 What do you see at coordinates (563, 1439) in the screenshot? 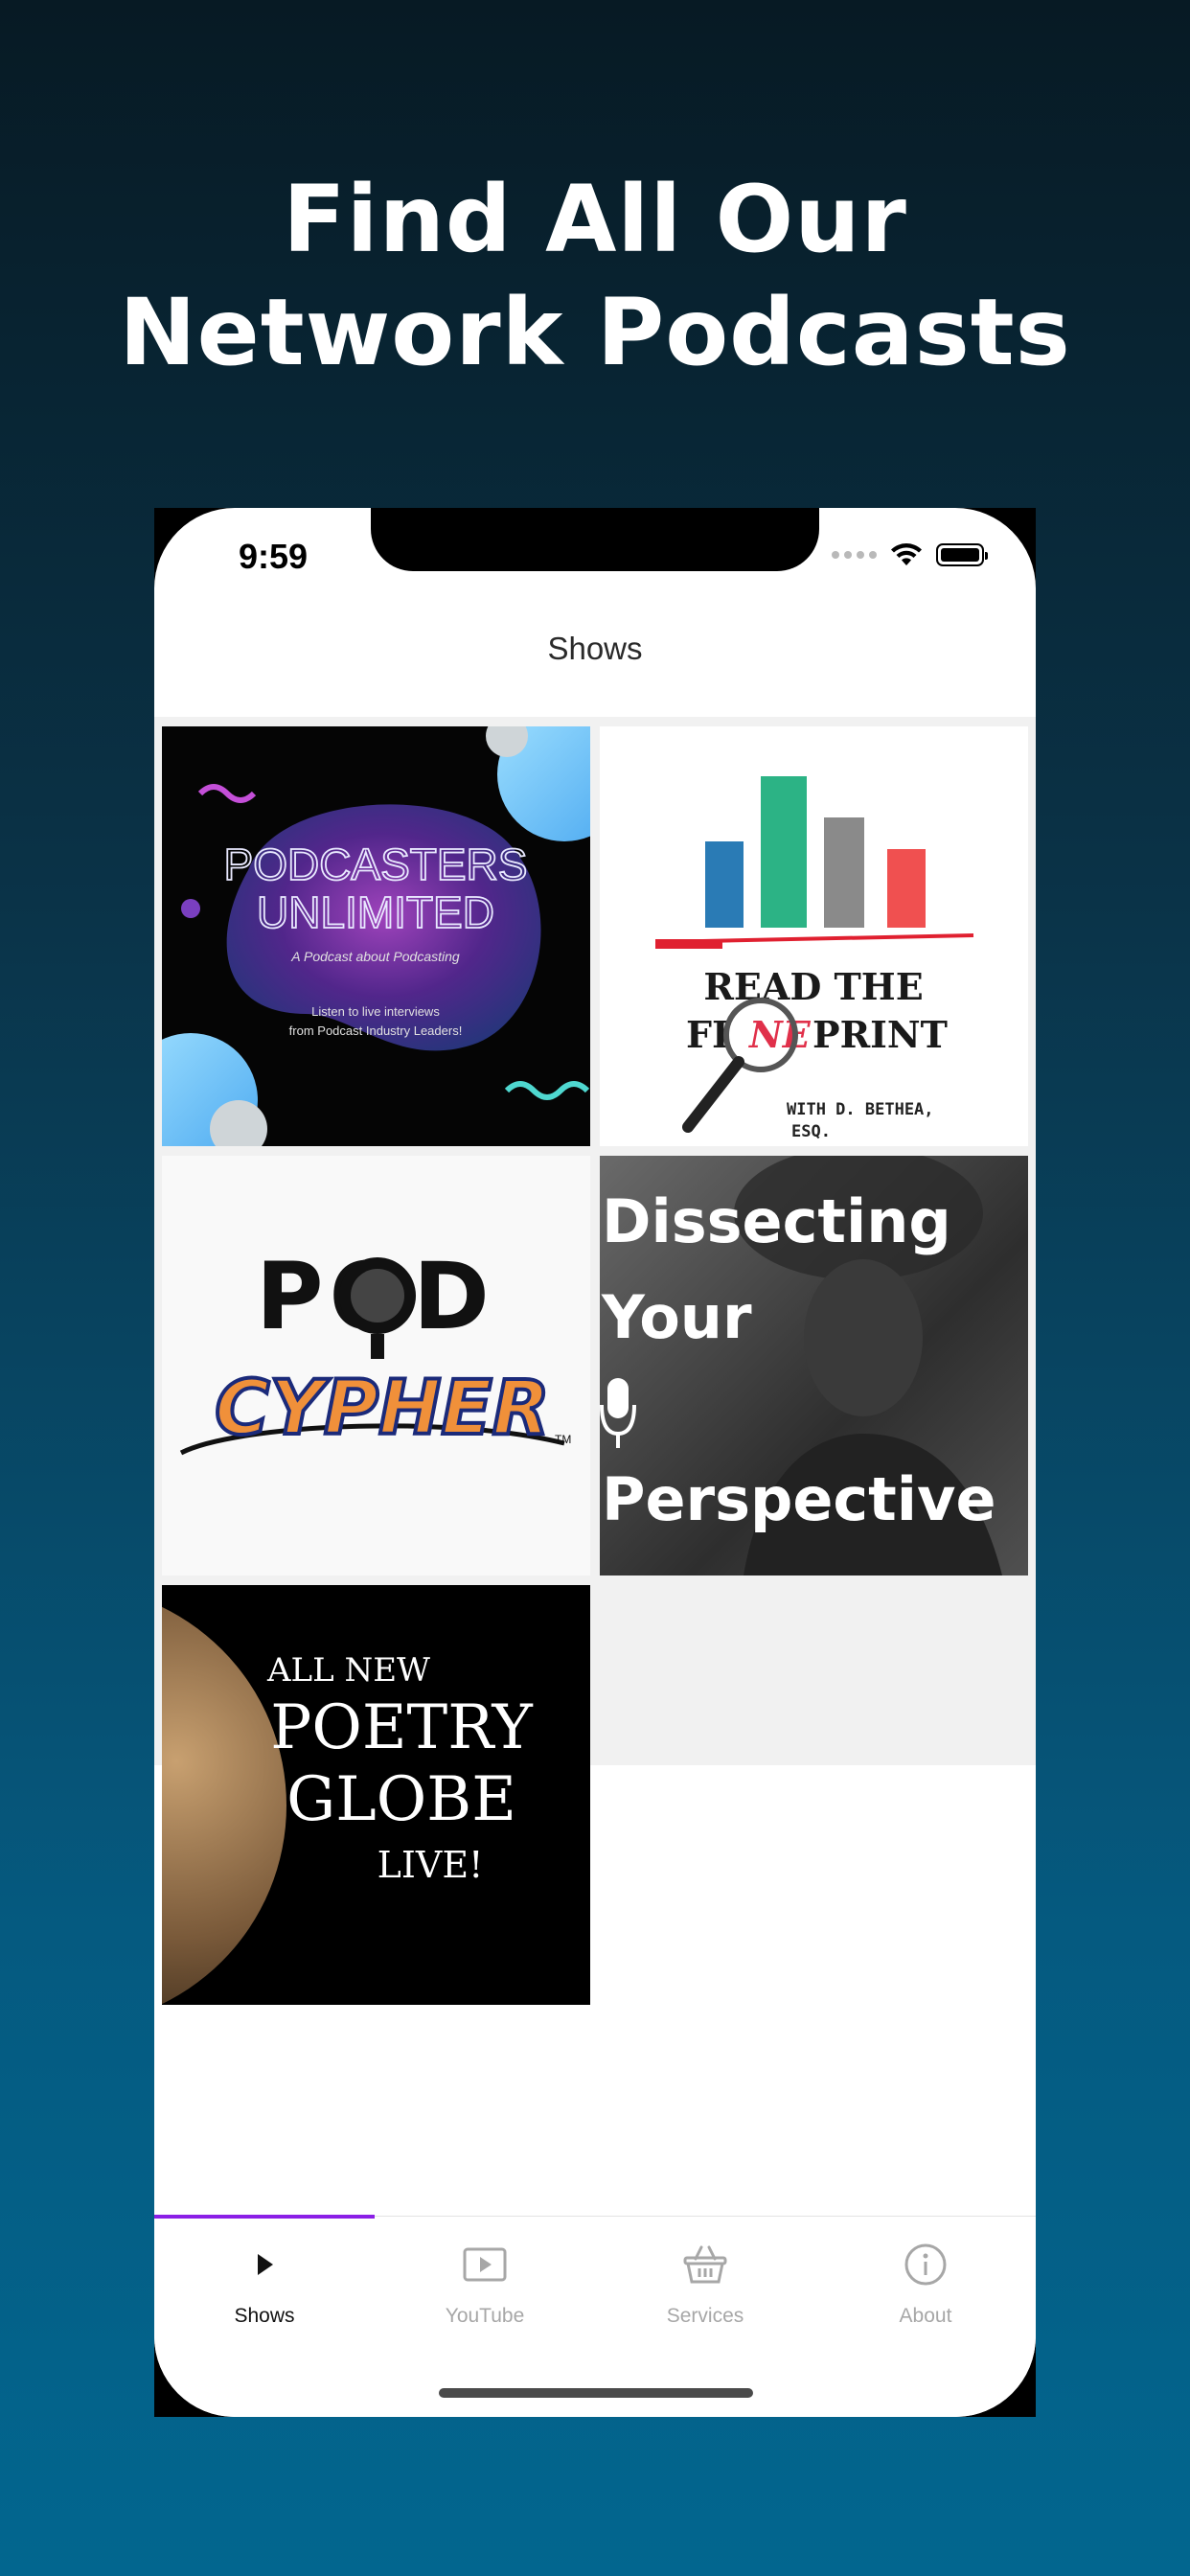
I see `show-trademark: TM` at bounding box center [563, 1439].